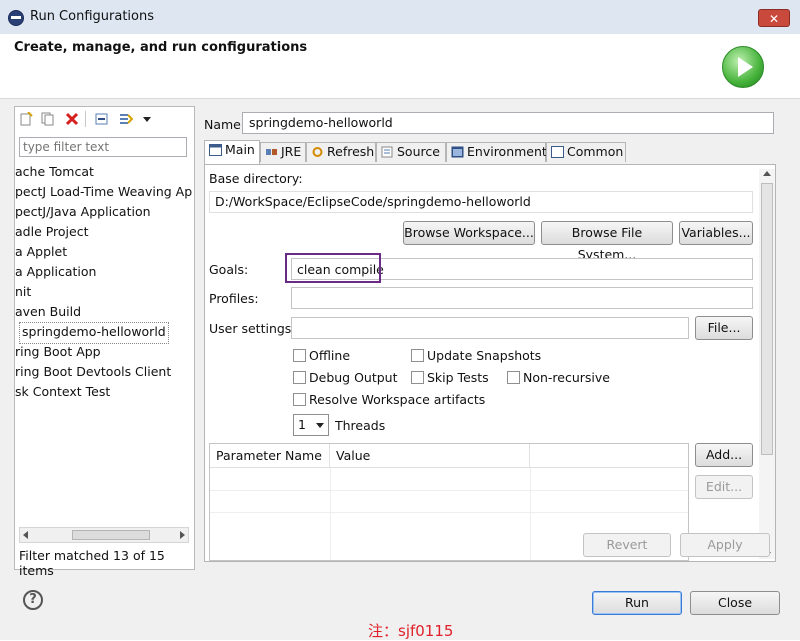  What do you see at coordinates (430, 456) in the screenshot?
I see `column-header-value: Value` at bounding box center [430, 456].